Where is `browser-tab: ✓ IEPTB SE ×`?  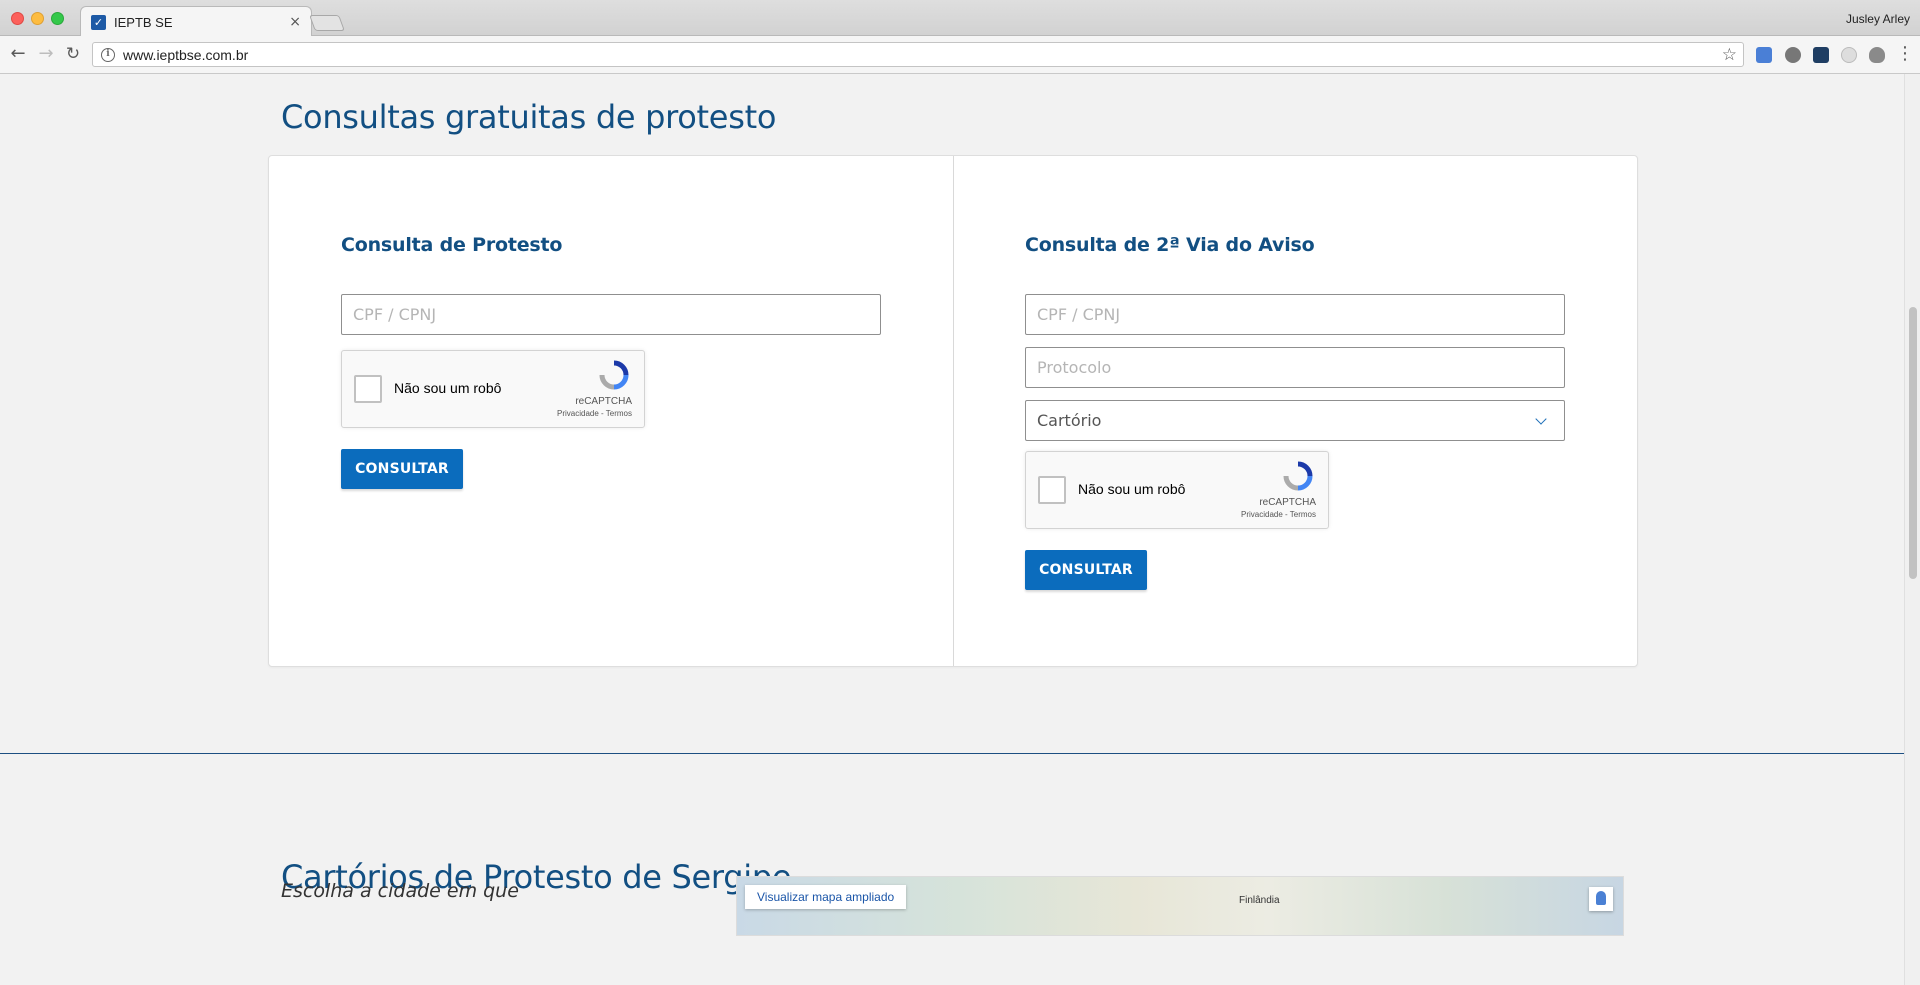 browser-tab: ✓ IEPTB SE × is located at coordinates (196, 21).